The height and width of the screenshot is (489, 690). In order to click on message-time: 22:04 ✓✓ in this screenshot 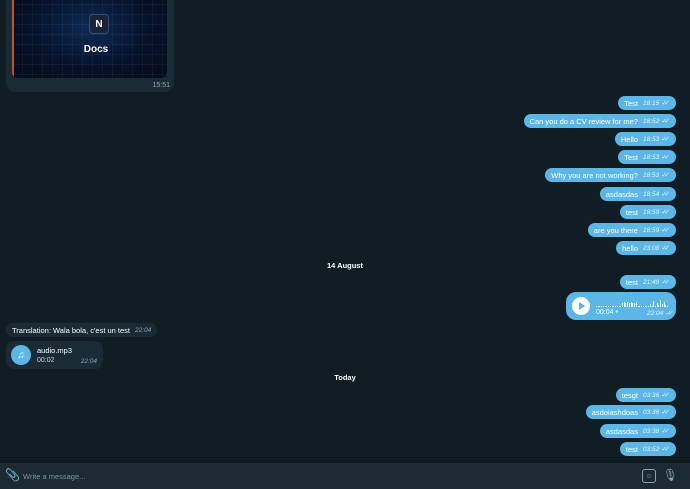, I will do `click(660, 313)`.